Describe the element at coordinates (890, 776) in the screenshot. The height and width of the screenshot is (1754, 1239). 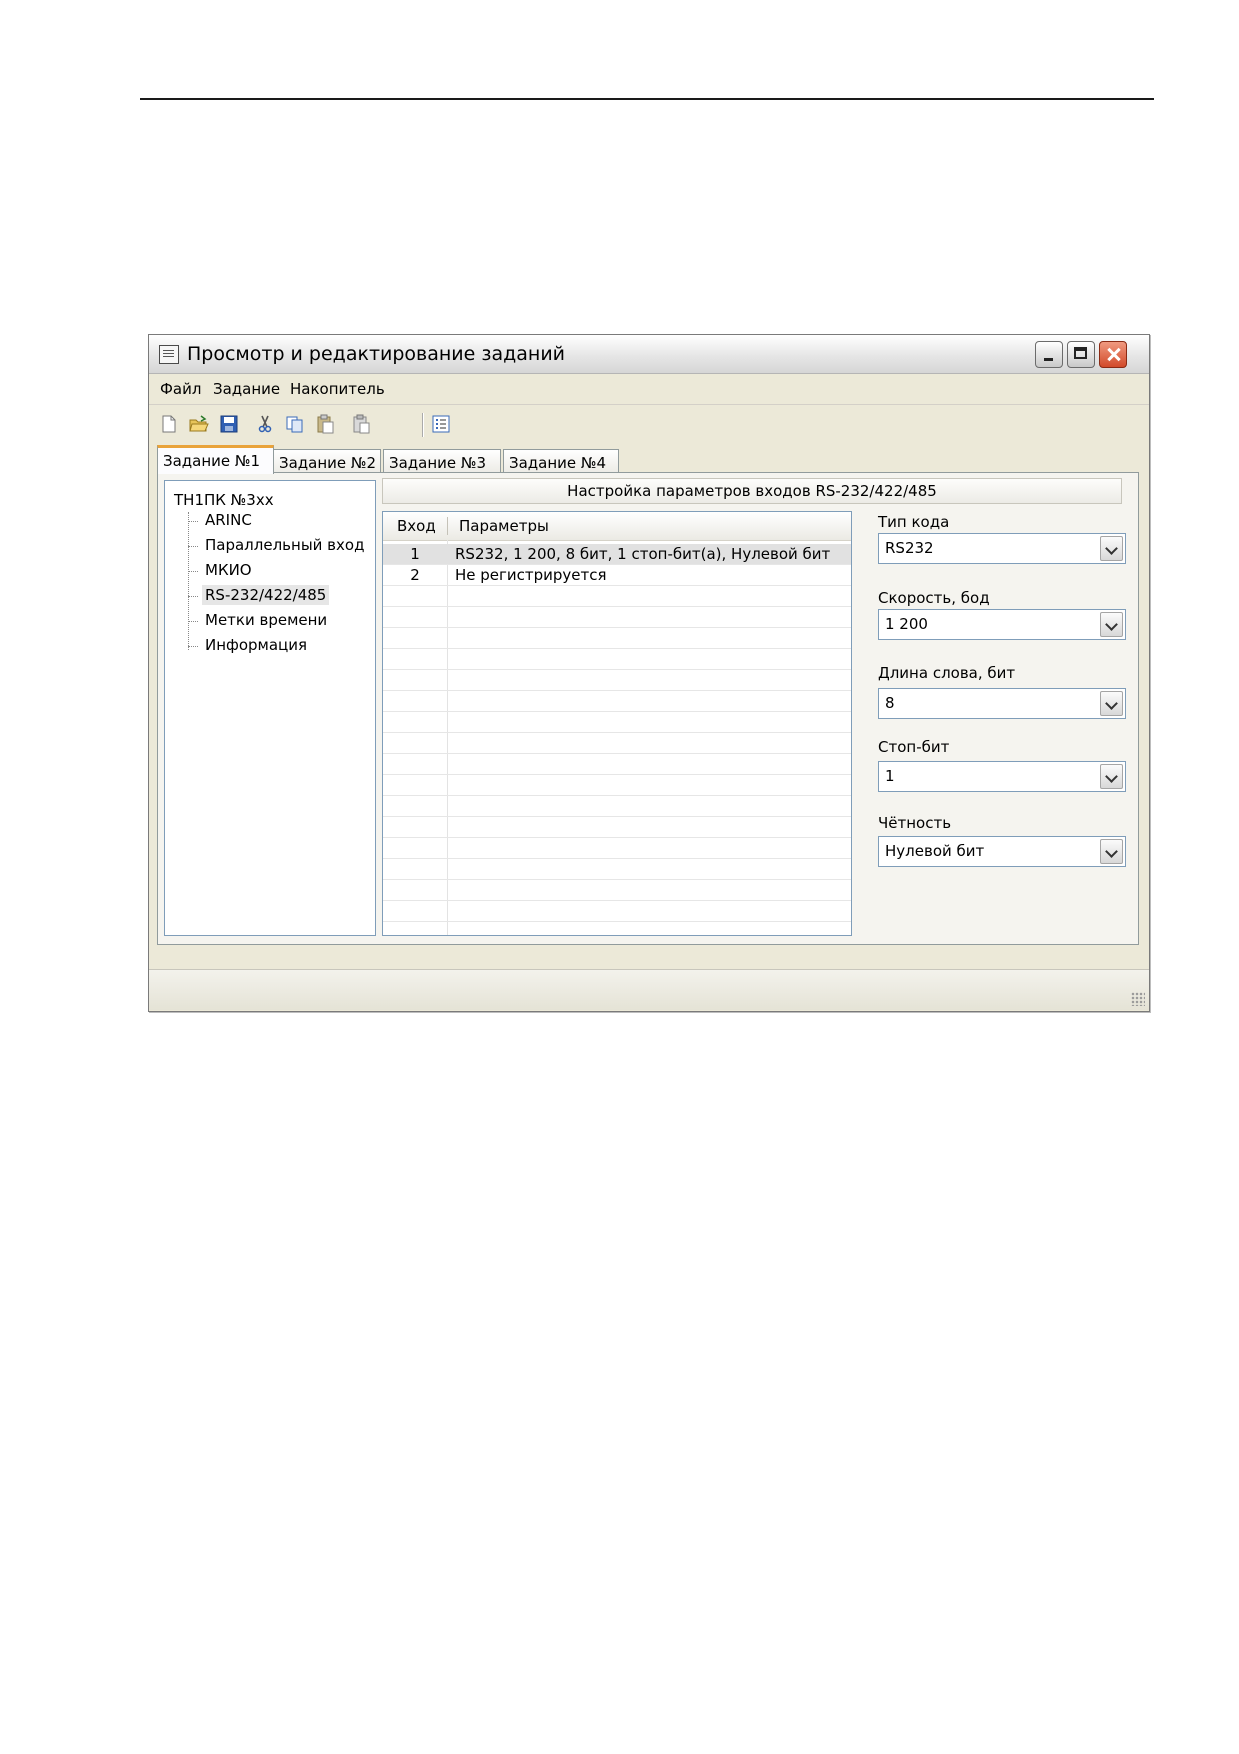
I see `stop-bit-value: 1` at that location.